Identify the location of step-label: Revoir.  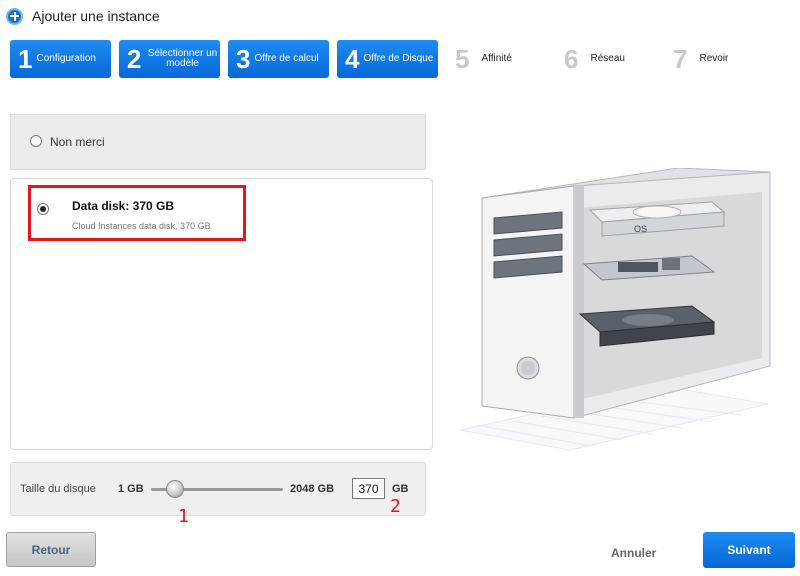
(714, 58).